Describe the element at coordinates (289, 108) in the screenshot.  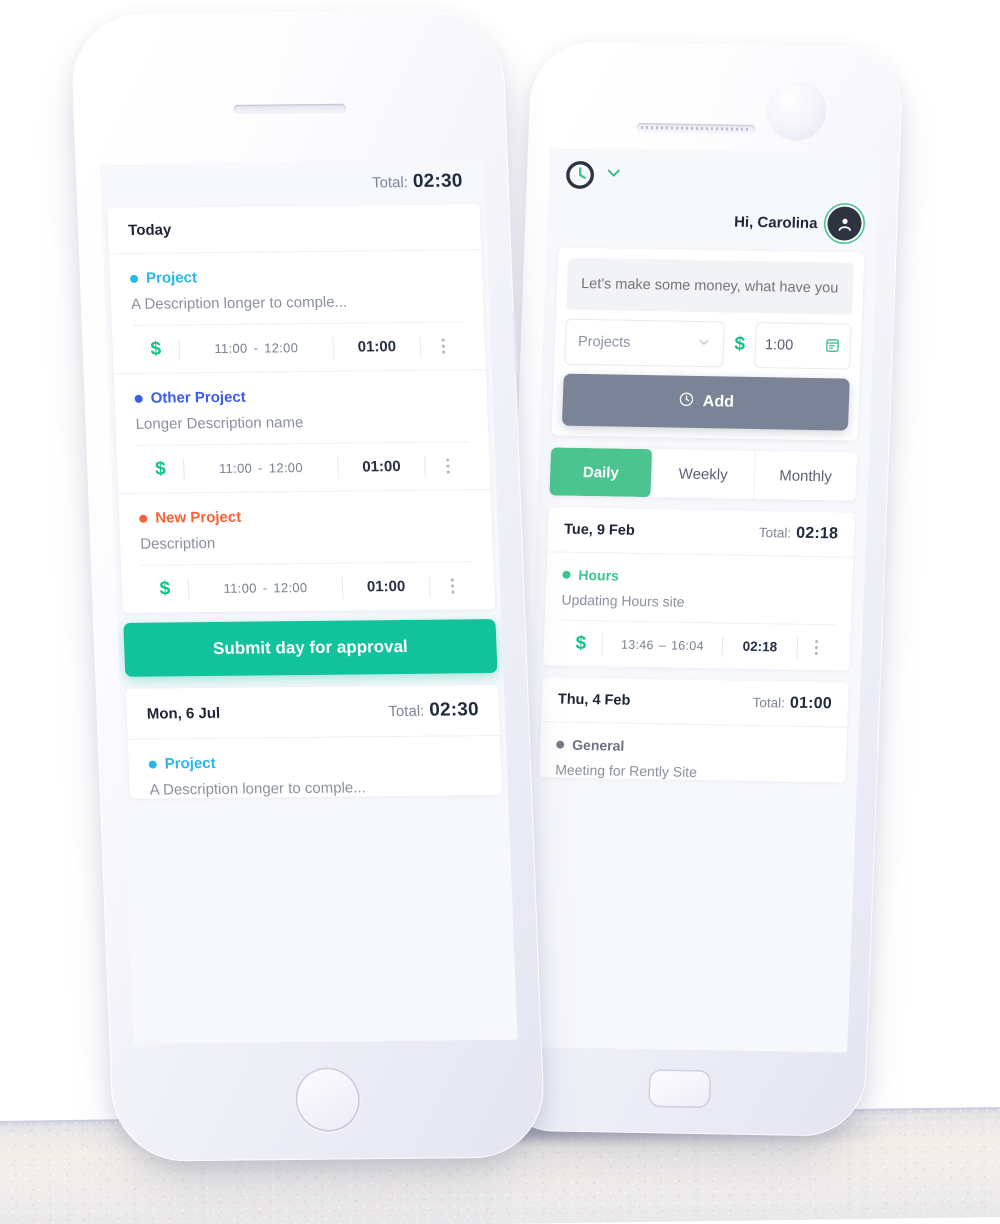
I see `earpiece-speaker-left` at that location.